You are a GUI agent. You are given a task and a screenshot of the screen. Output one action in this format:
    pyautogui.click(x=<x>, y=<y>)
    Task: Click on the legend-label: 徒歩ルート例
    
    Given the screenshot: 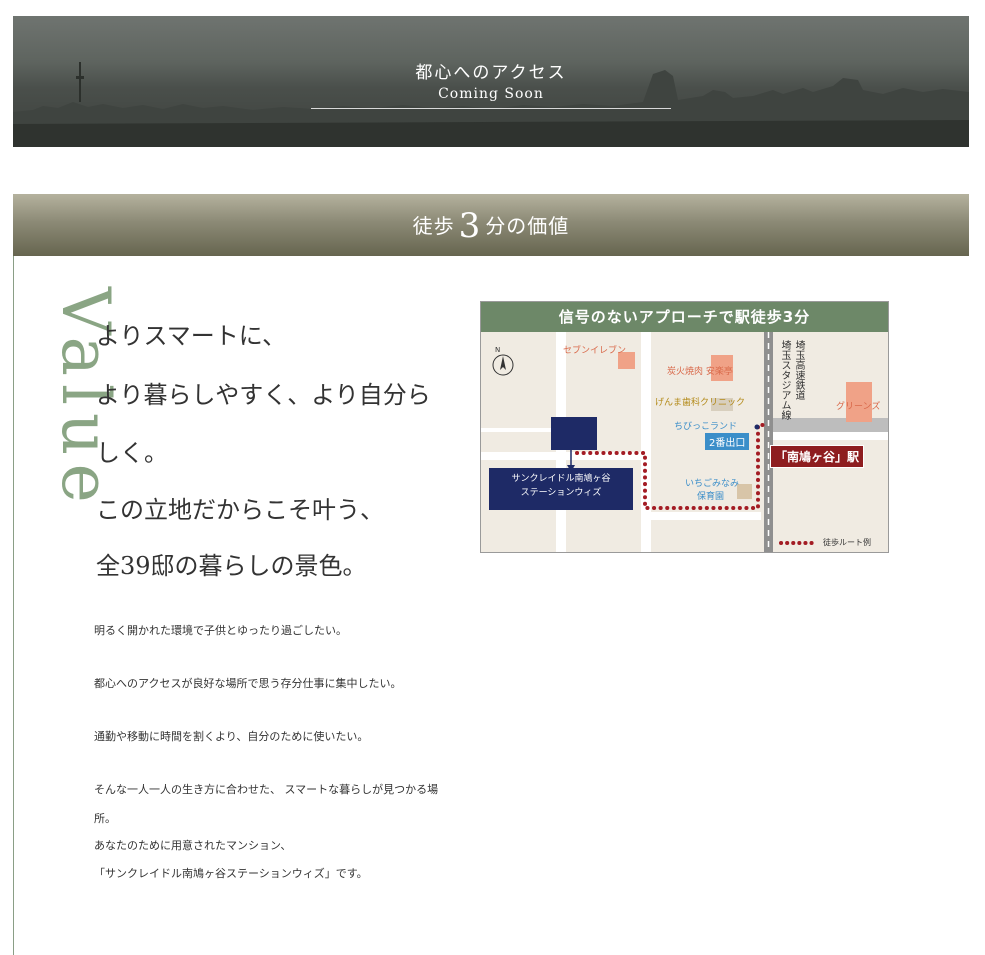 What is the action you would take?
    pyautogui.click(x=847, y=542)
    